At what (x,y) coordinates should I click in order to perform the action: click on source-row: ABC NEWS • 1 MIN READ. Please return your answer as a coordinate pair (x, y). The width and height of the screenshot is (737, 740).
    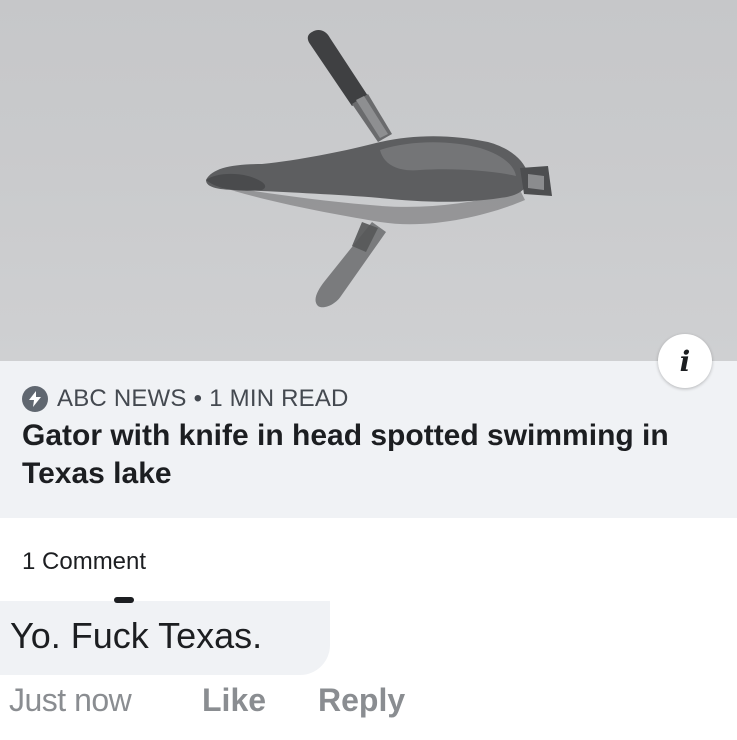
    Looking at the image, I should click on (185, 399).